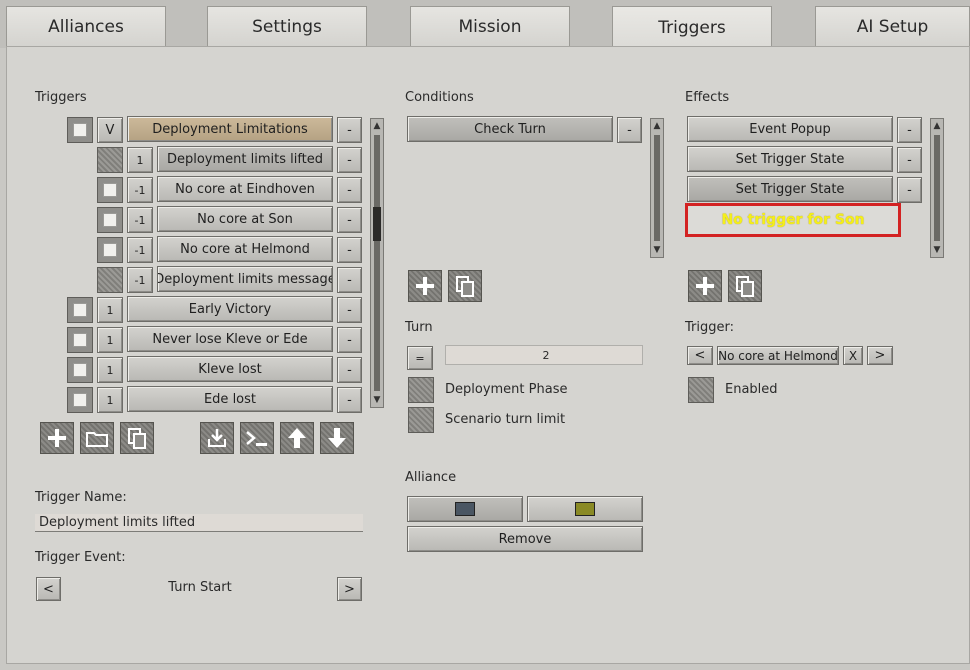  What do you see at coordinates (790, 189) in the screenshot?
I see `effect-item-set-trigger-state-selected: Set Trigger State` at bounding box center [790, 189].